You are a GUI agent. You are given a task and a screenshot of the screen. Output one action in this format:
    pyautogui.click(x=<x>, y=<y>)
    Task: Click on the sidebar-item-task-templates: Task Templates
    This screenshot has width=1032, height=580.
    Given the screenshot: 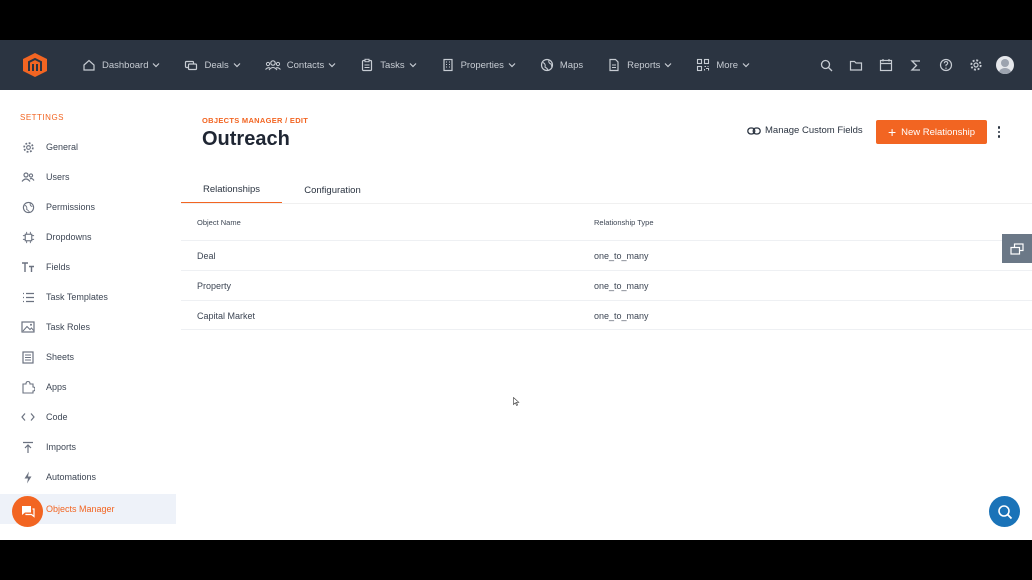 What is the action you would take?
    pyautogui.click(x=88, y=297)
    